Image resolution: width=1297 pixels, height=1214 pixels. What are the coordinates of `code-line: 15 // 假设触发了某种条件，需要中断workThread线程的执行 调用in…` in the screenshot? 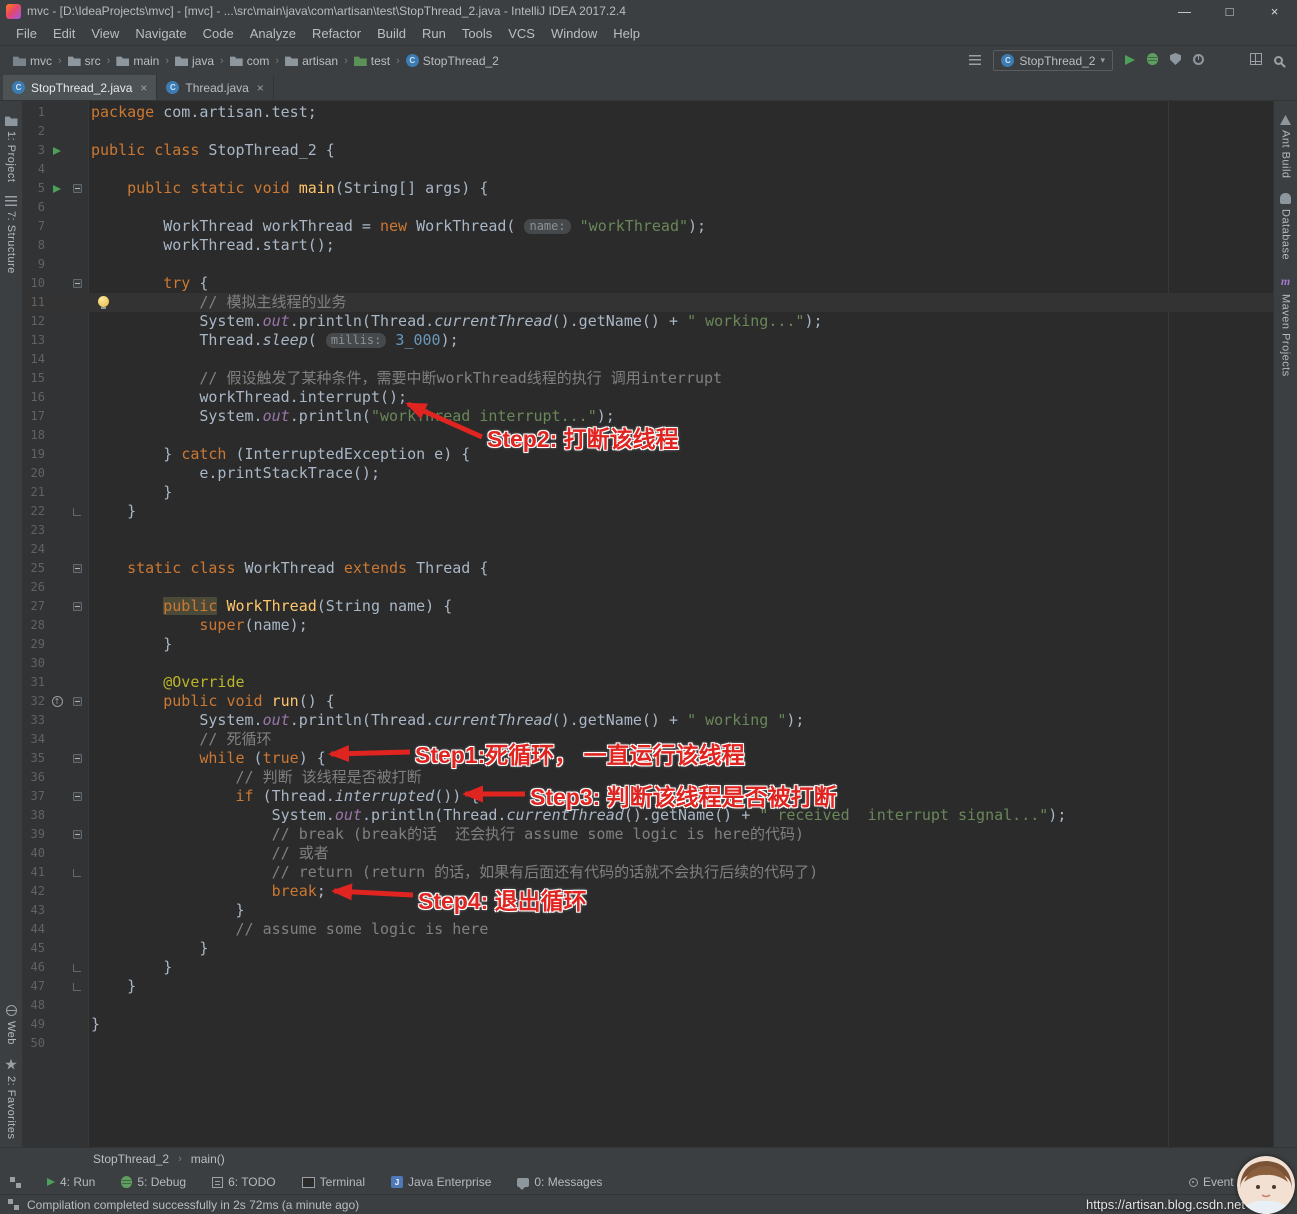 It's located at (648, 378).